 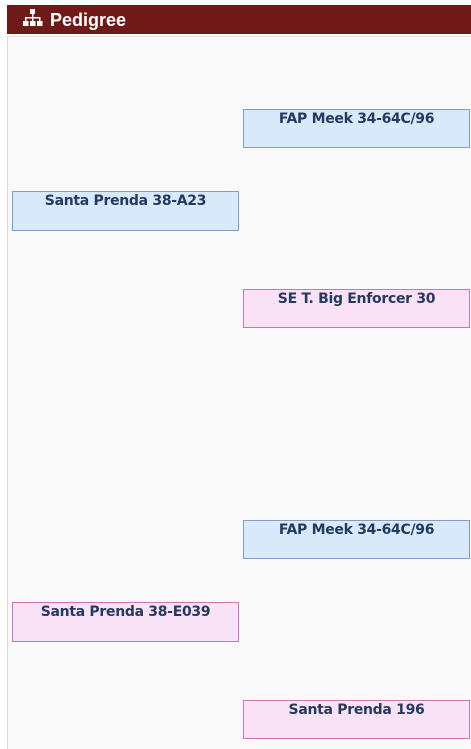 I want to click on pedigree-node-dam-dam: Santa Prenda 196, so click(x=356, y=719).